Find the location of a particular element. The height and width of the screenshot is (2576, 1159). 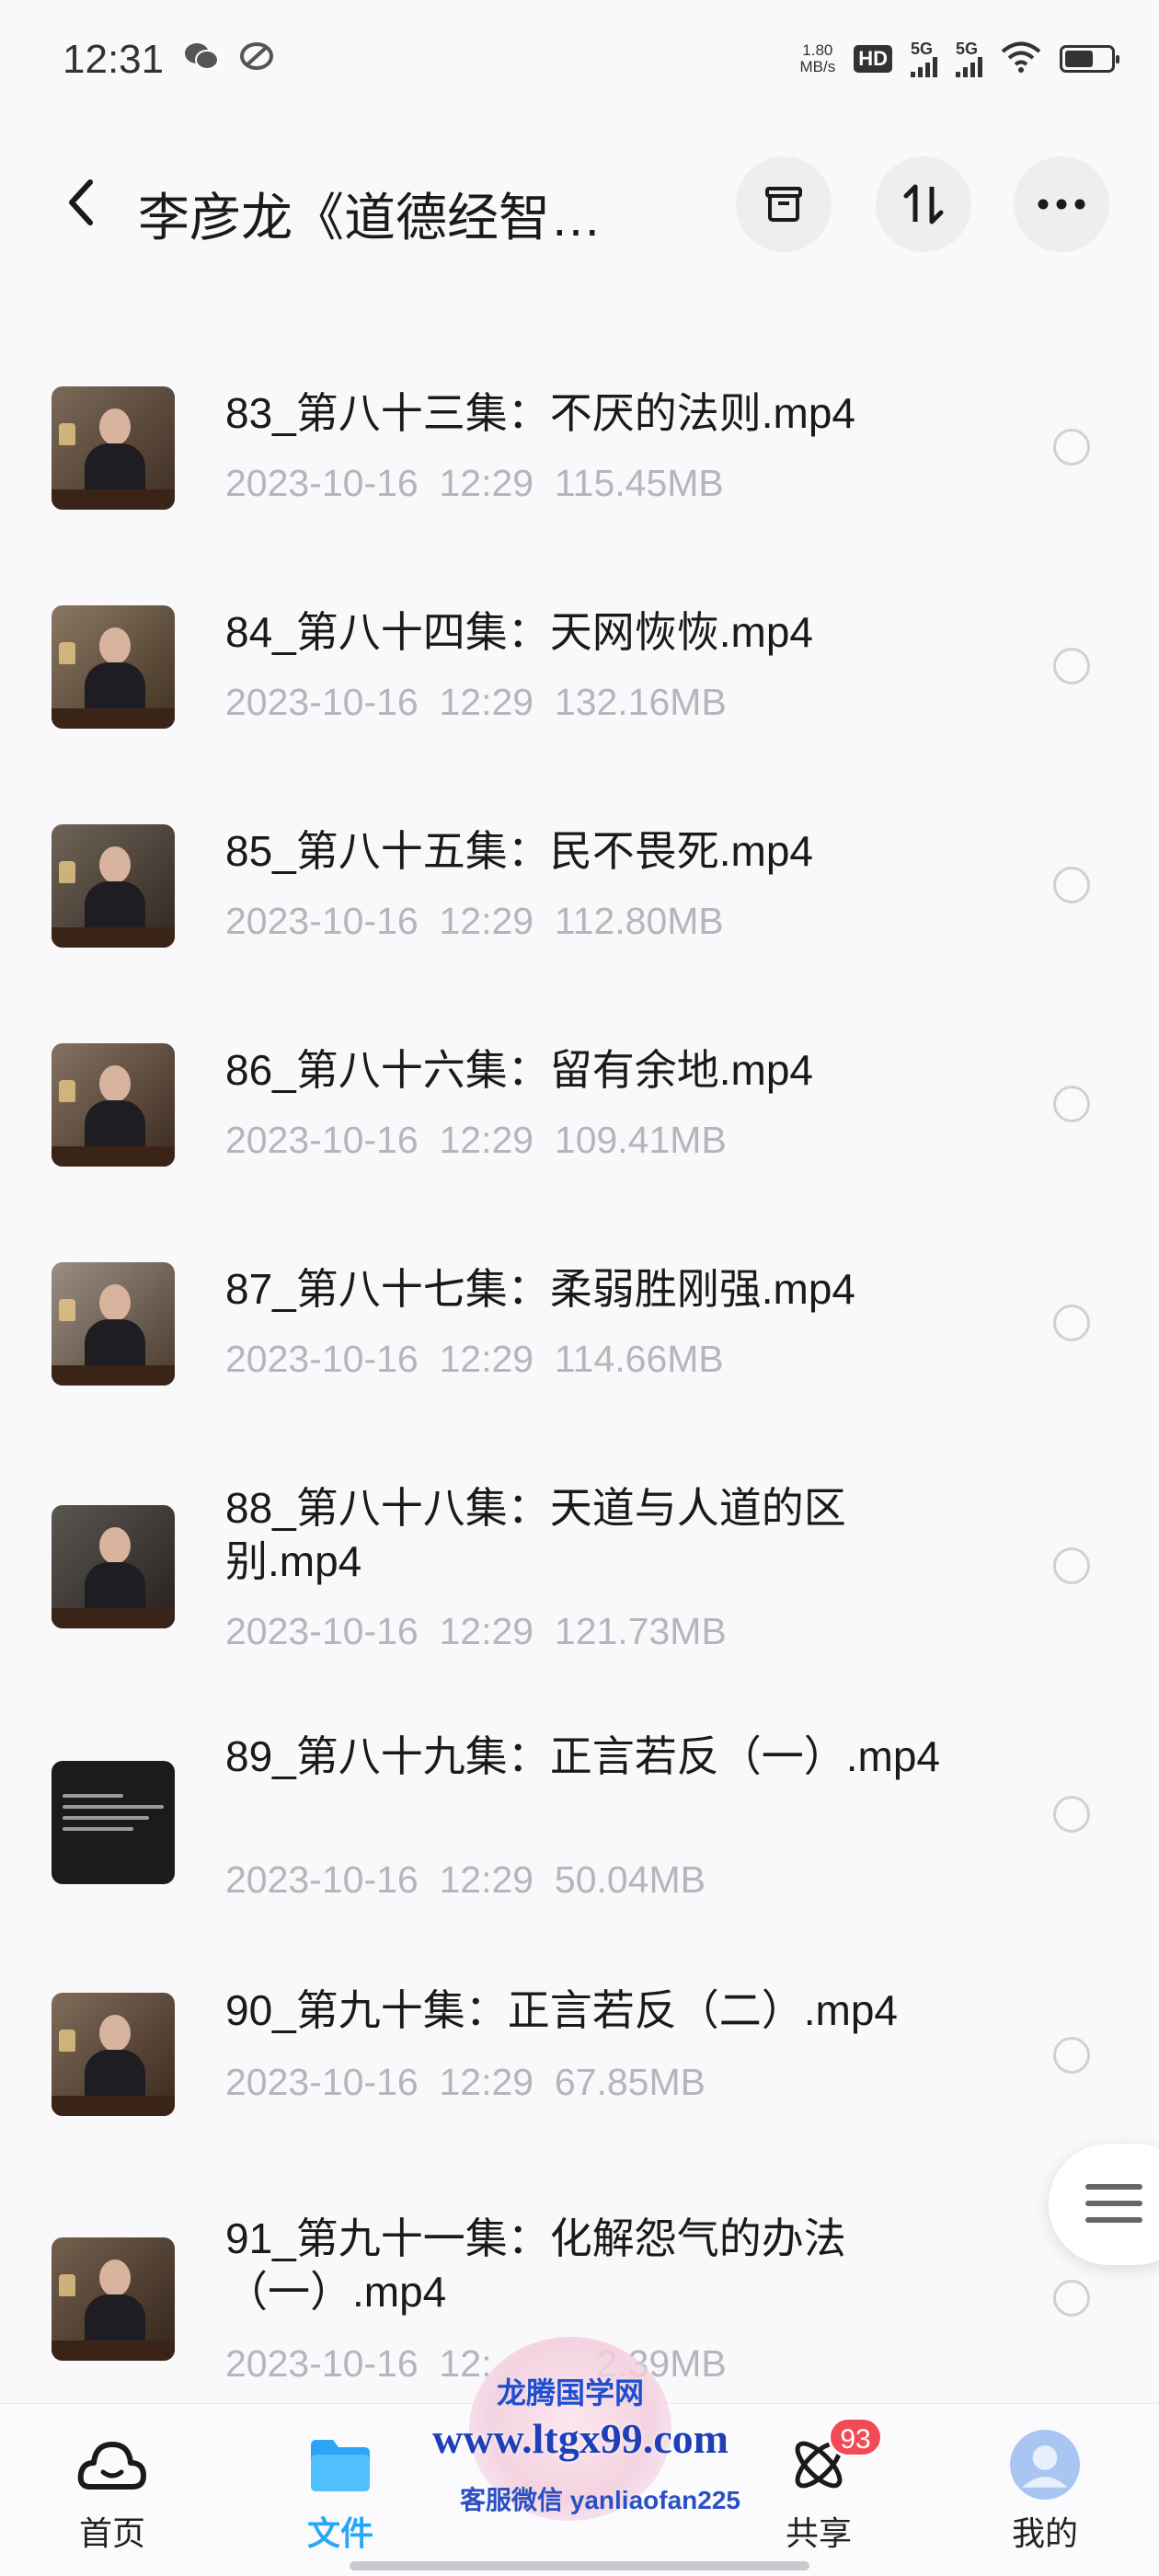

nav-label-home: 首页 is located at coordinates (111, 2533).